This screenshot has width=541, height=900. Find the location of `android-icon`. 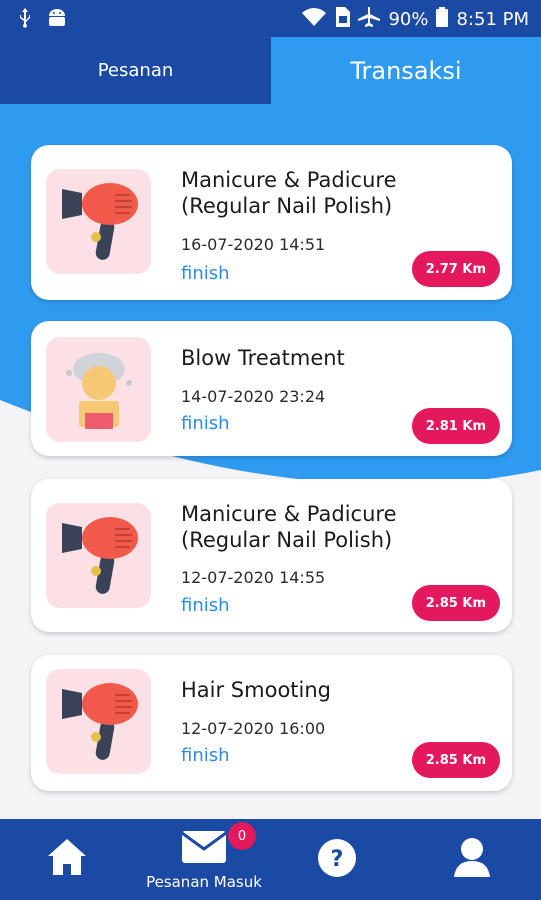

android-icon is located at coordinates (57, 20).